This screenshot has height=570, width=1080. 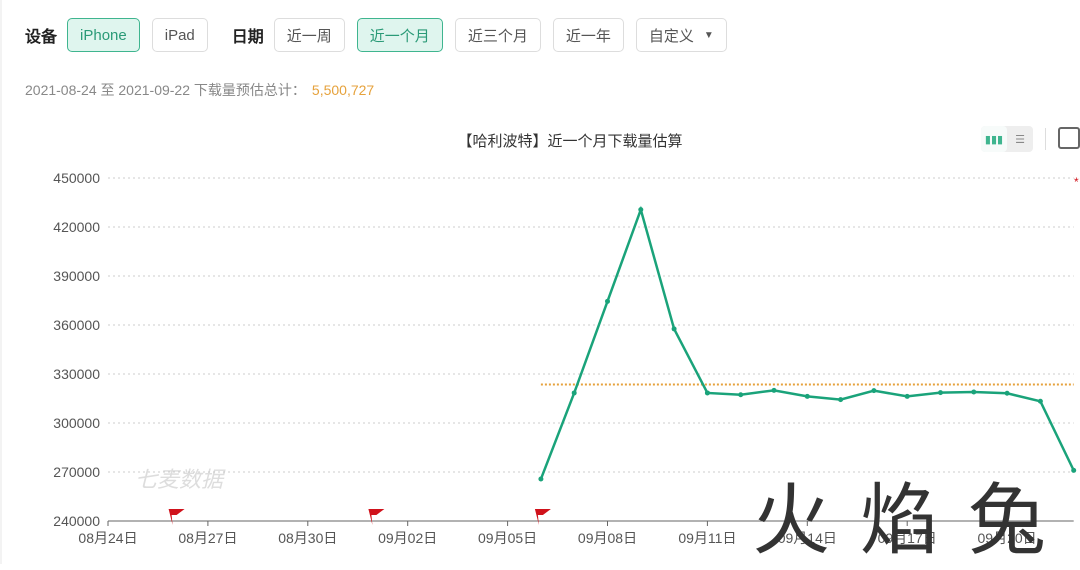 I want to click on y-tick-label: 390000, so click(x=76, y=276).